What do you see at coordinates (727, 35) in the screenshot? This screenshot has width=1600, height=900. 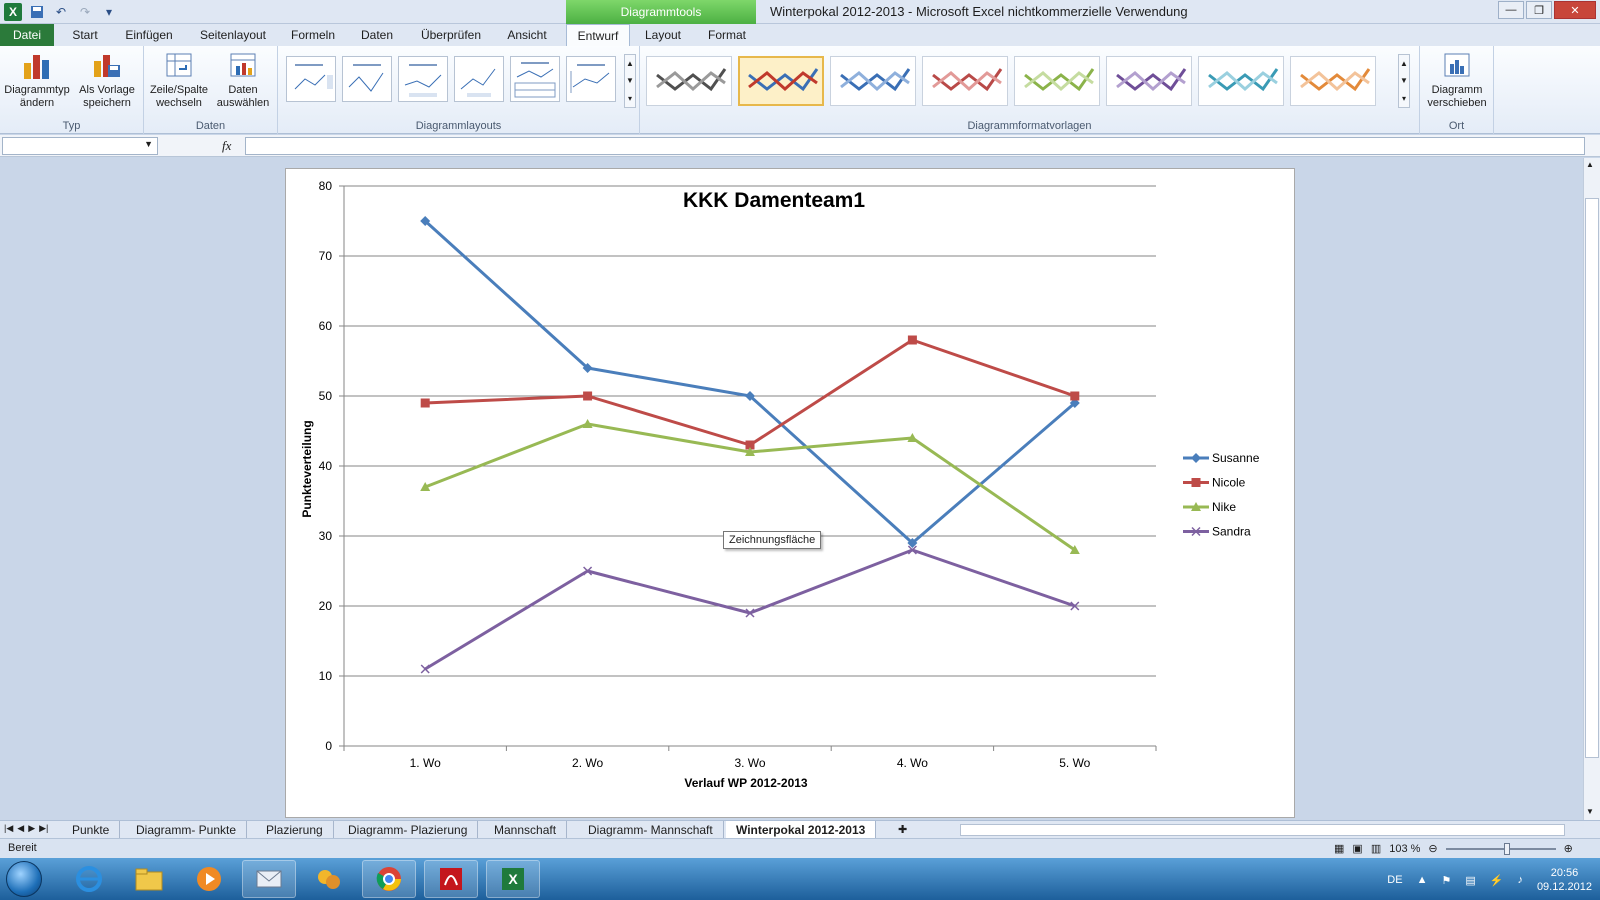 I see `tab-format: Format` at bounding box center [727, 35].